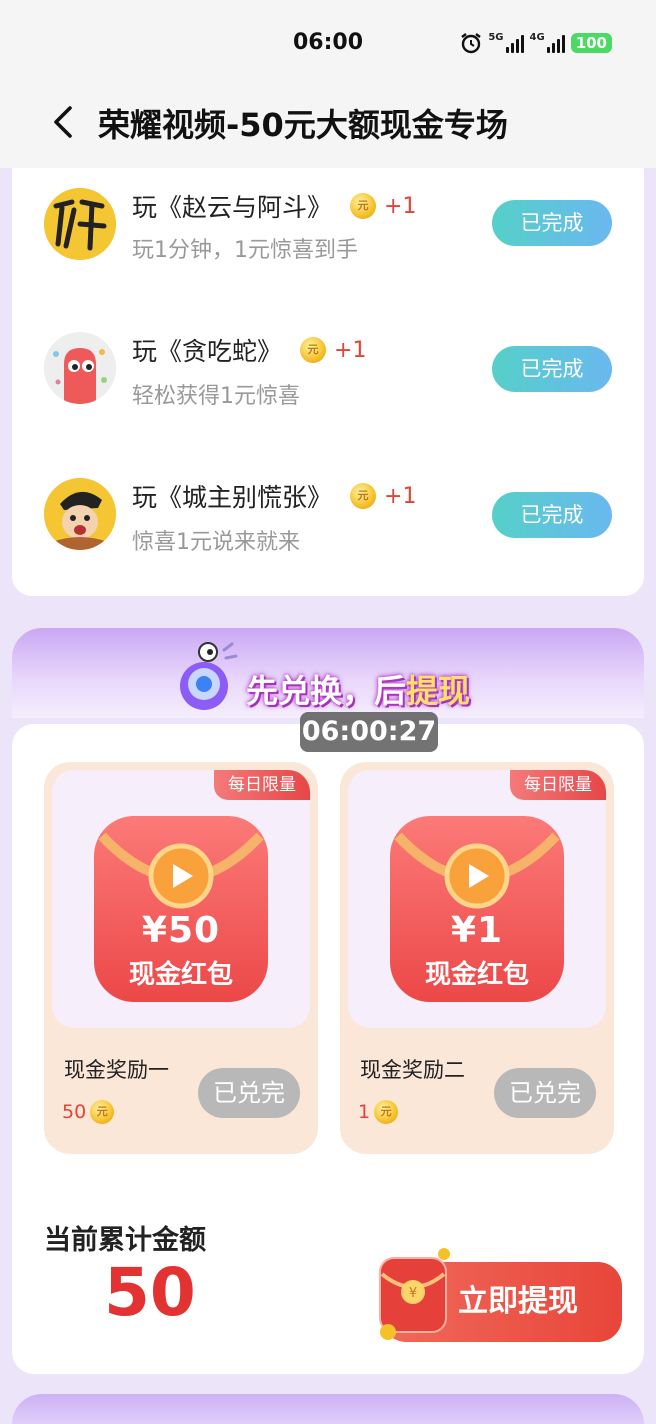  What do you see at coordinates (181, 899) in the screenshot?
I see `red-envelope-image: 每日限量 ¥50 现金红包` at bounding box center [181, 899].